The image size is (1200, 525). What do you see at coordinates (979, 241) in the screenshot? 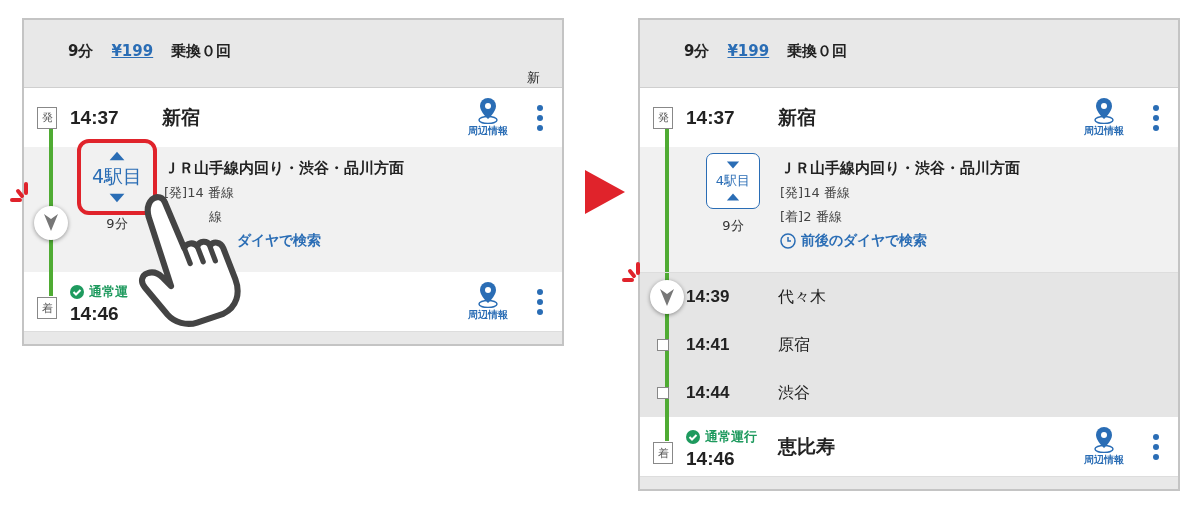
I see `timetable-search-link: 前後のダイヤで検索` at bounding box center [979, 241].